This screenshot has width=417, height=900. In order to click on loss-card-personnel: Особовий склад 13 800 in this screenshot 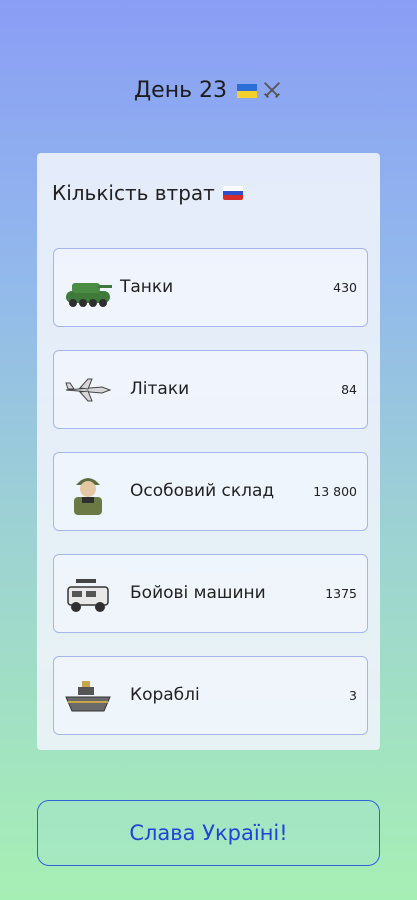, I will do `click(210, 491)`.